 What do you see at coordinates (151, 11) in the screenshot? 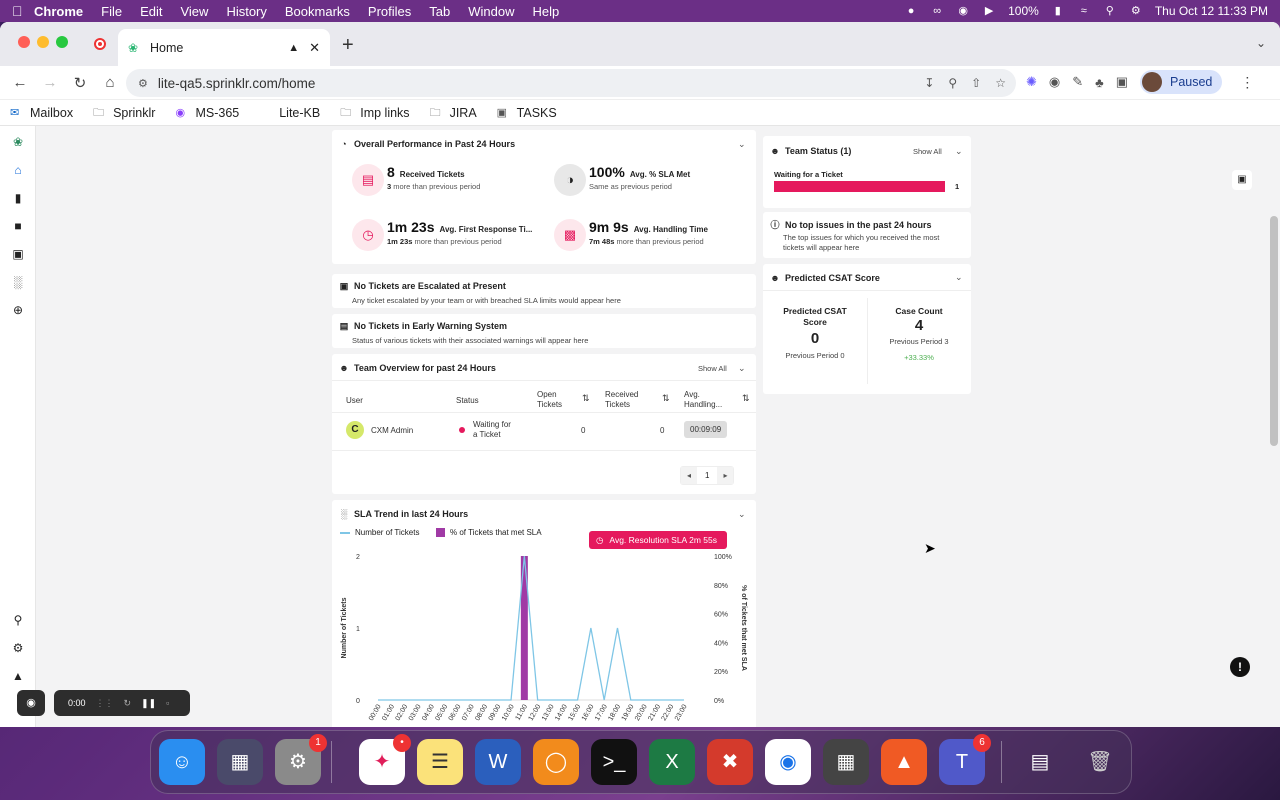
I see `menu-edit: Edit` at bounding box center [151, 11].